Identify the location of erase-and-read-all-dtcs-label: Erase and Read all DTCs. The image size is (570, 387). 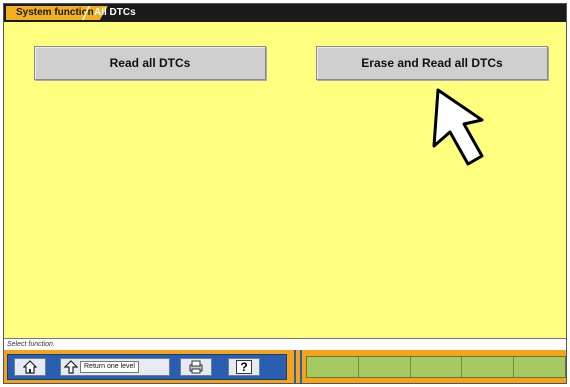
(432, 63).